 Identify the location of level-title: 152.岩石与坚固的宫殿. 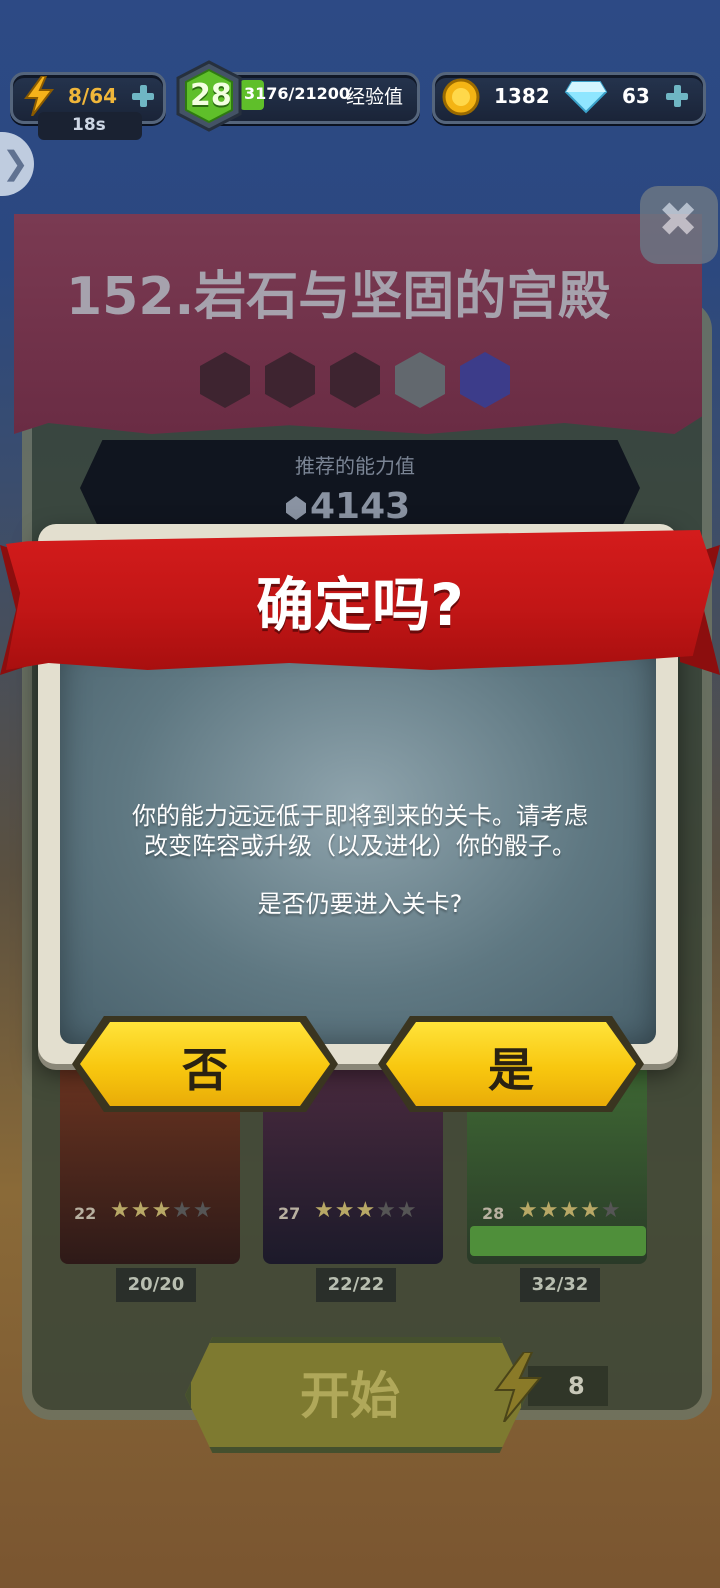
(338, 297).